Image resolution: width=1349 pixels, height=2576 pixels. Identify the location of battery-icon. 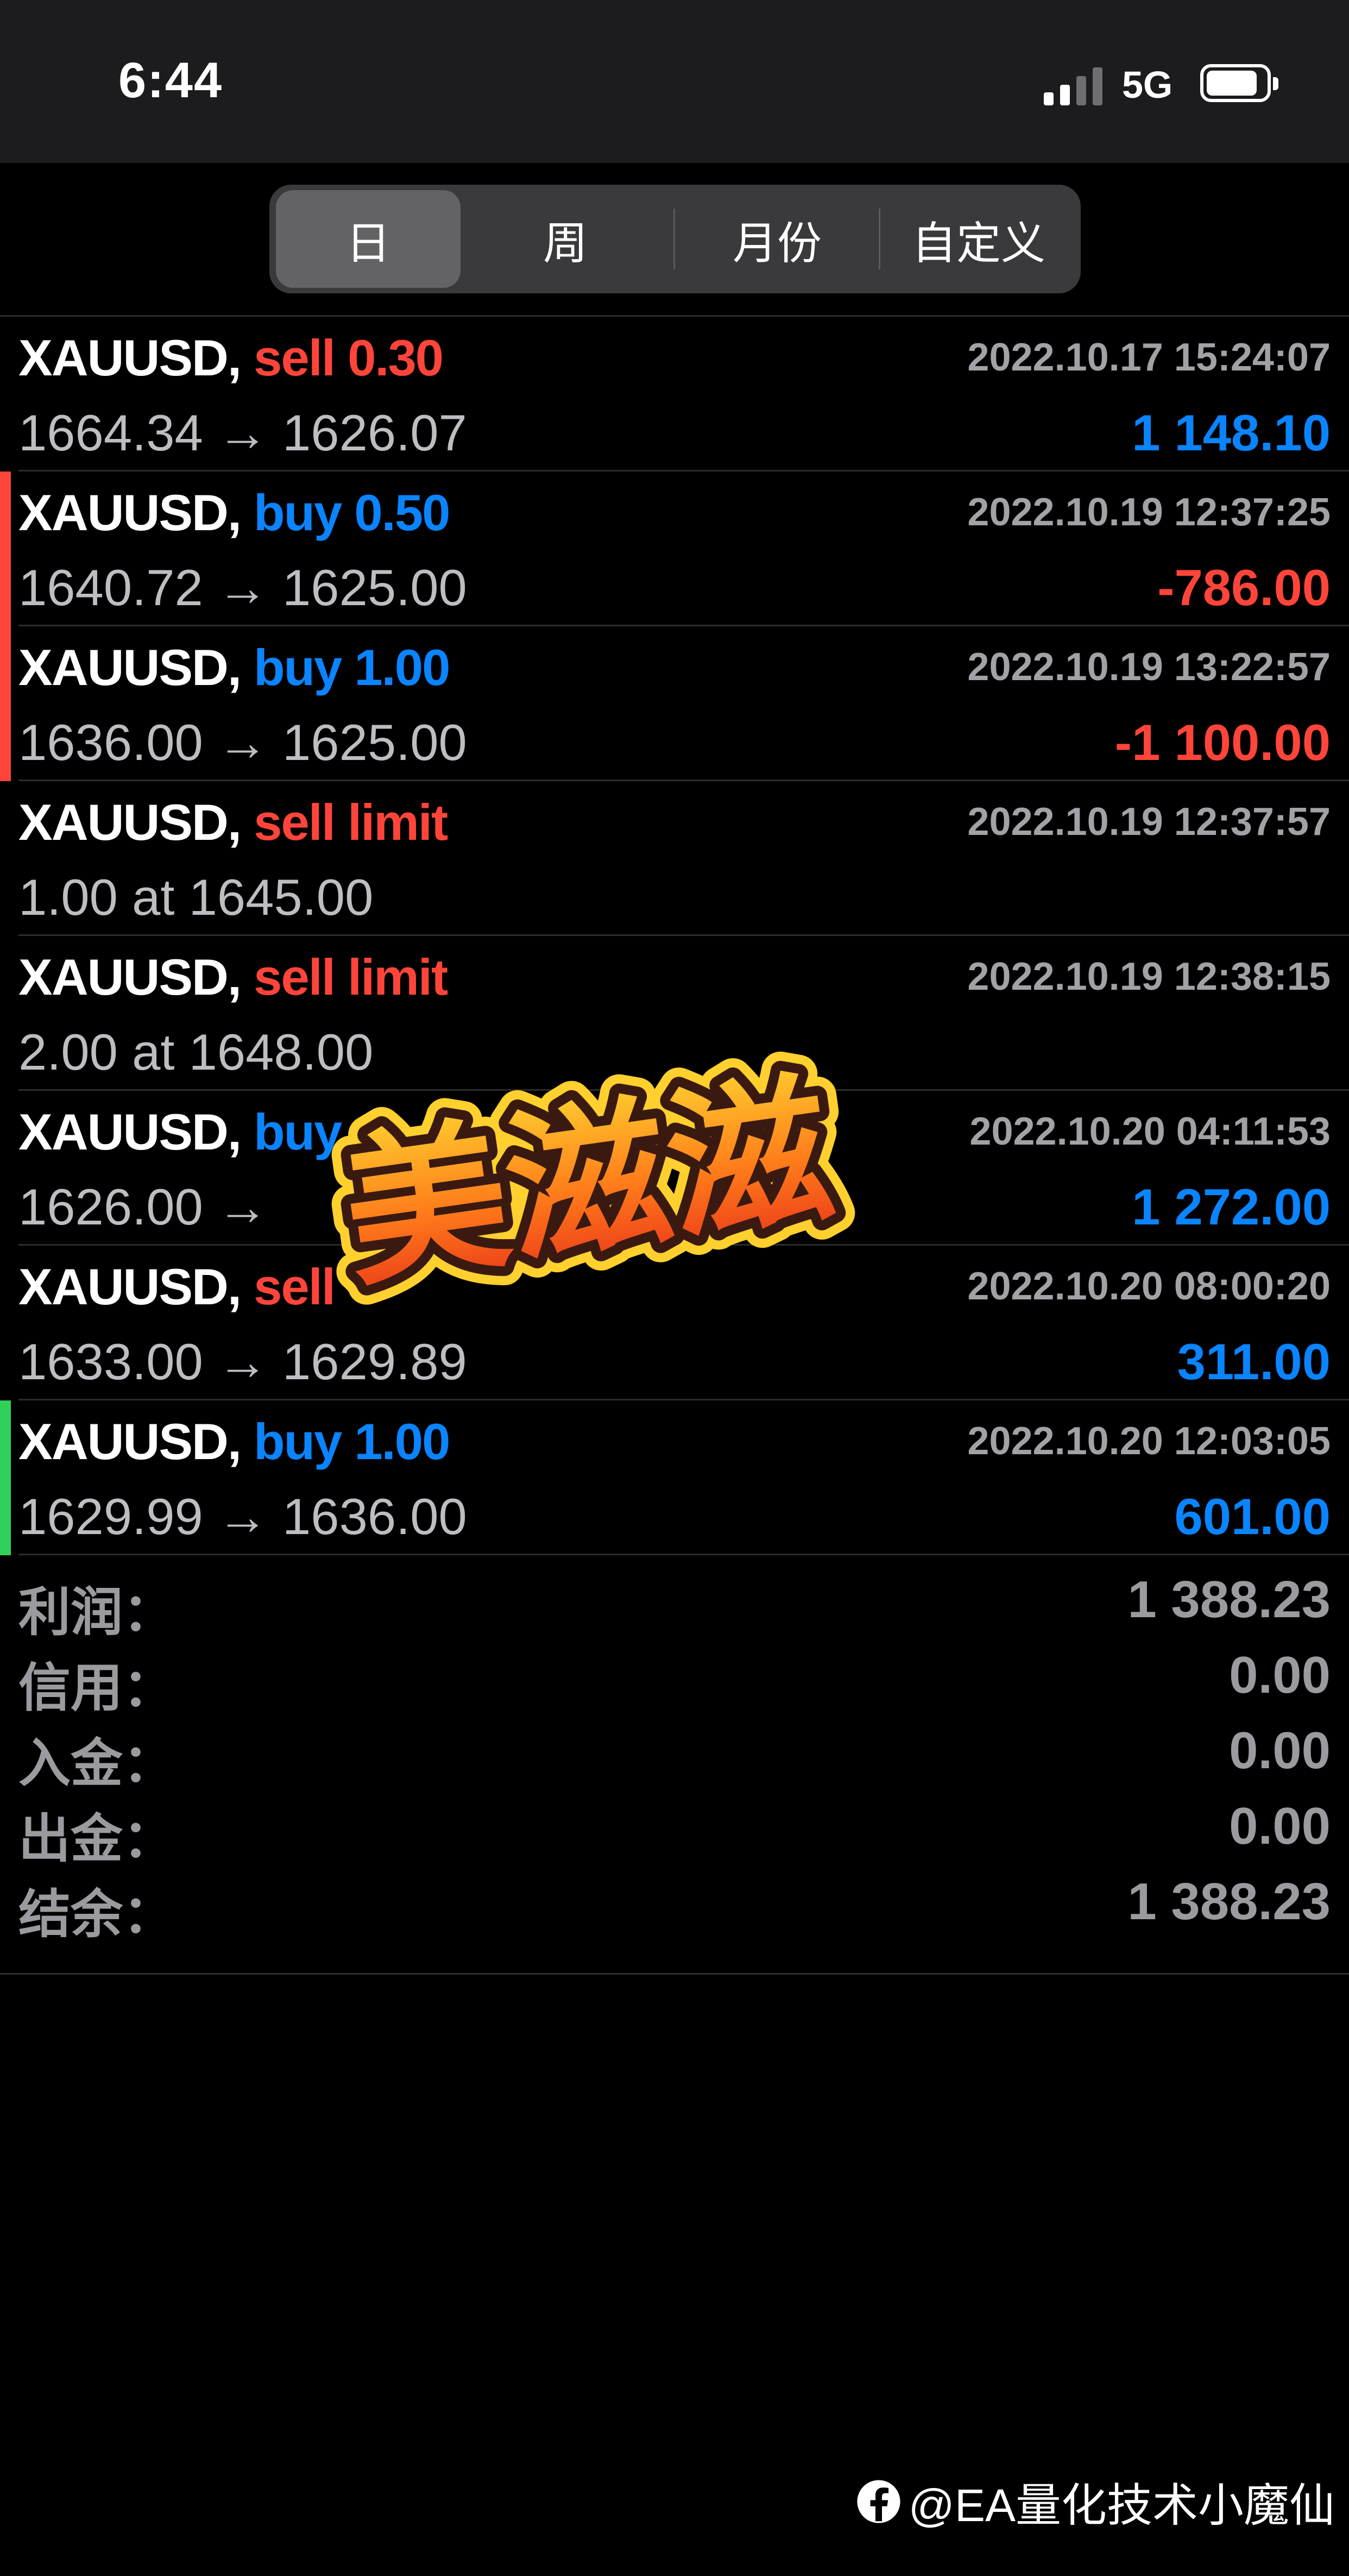
(1239, 84).